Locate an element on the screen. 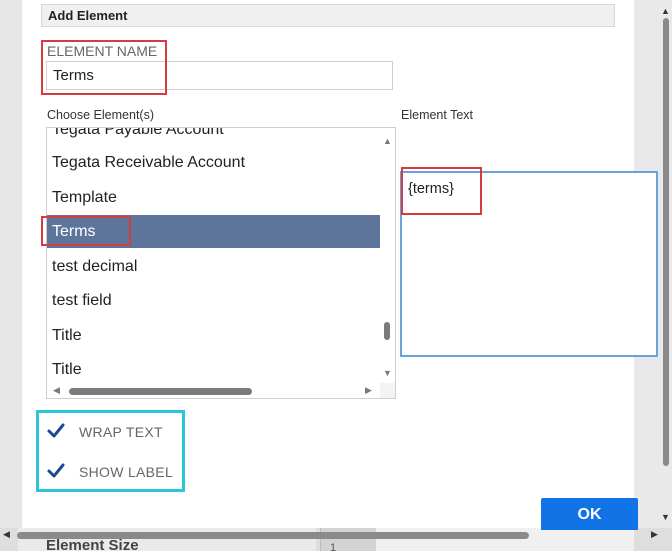  show-label-label: SHOW LABEL is located at coordinates (126, 472).